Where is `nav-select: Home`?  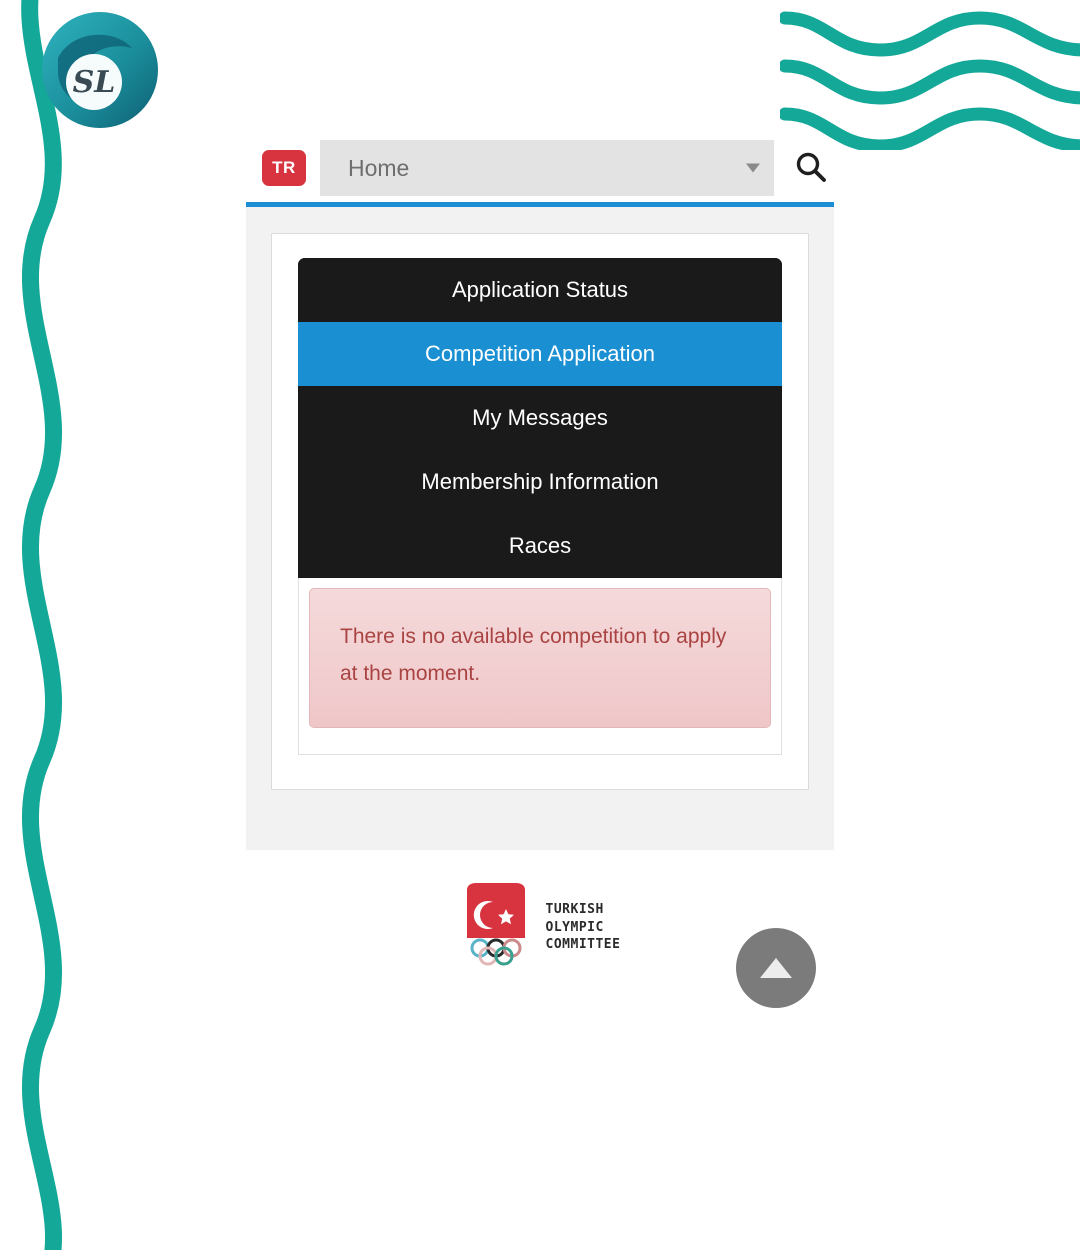
nav-select: Home is located at coordinates (547, 168).